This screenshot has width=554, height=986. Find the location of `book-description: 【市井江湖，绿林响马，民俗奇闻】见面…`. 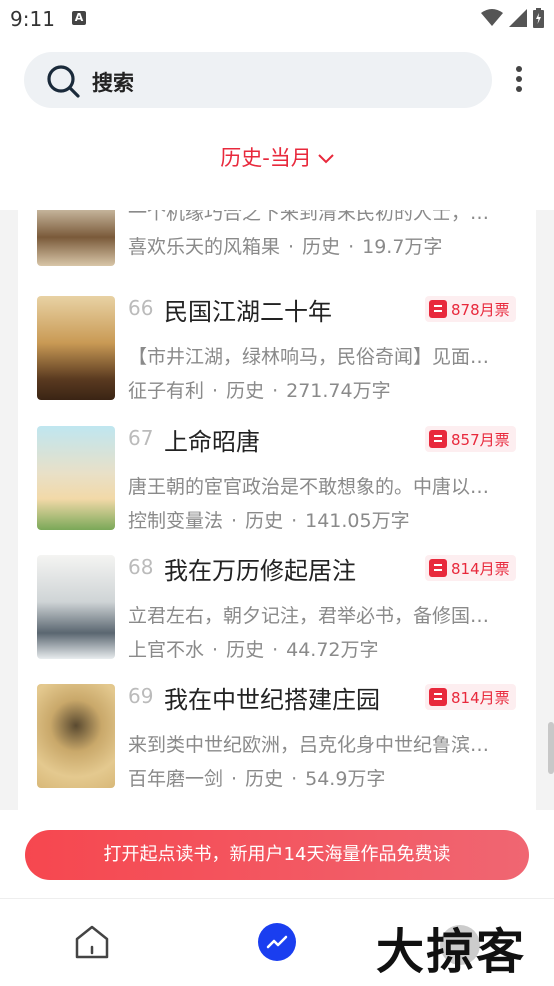

book-description: 【市井江湖，绿林响马，民俗奇闻】见面… is located at coordinates (309, 357).